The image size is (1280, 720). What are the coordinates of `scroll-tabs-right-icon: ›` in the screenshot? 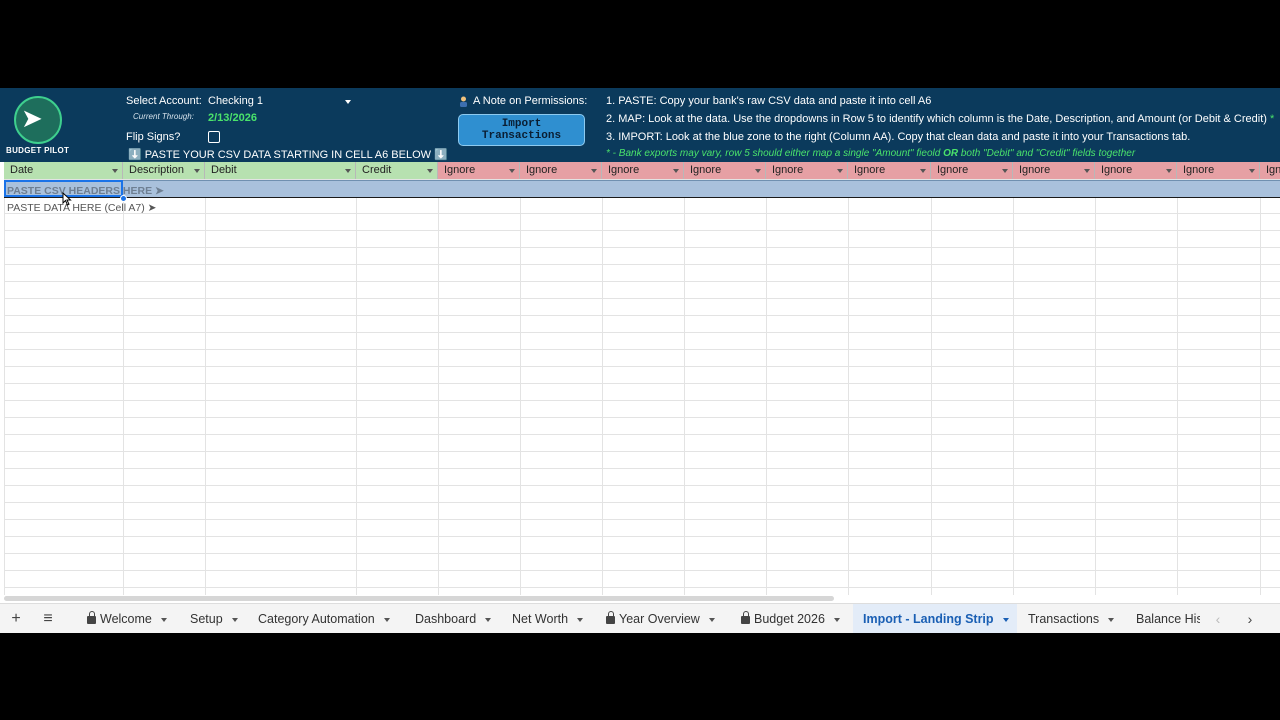 It's located at (1250, 618).